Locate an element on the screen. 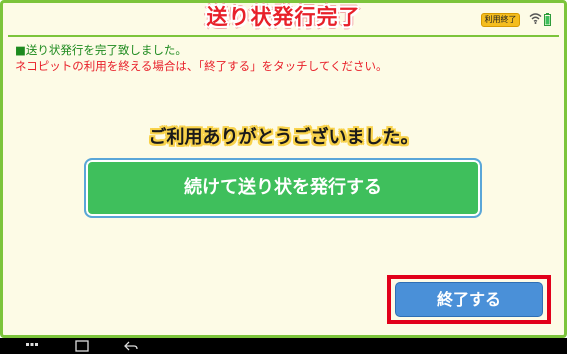  finish-instruction: ネコピットの利用を終える場合は、「終了する」をタッチしてください。 is located at coordinates (201, 66).